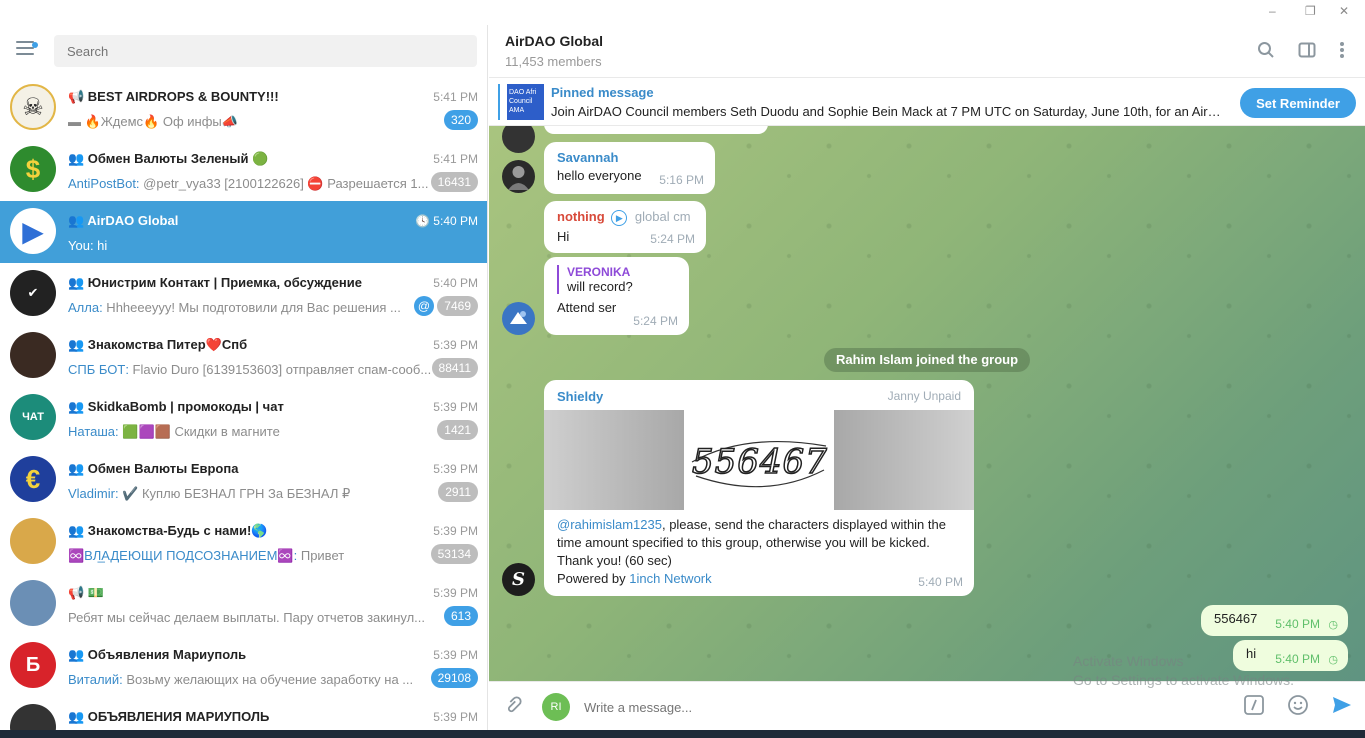 The height and width of the screenshot is (738, 1365). Describe the element at coordinates (104, 183) in the screenshot. I see `preview-sender: AntiPostBot:` at that location.